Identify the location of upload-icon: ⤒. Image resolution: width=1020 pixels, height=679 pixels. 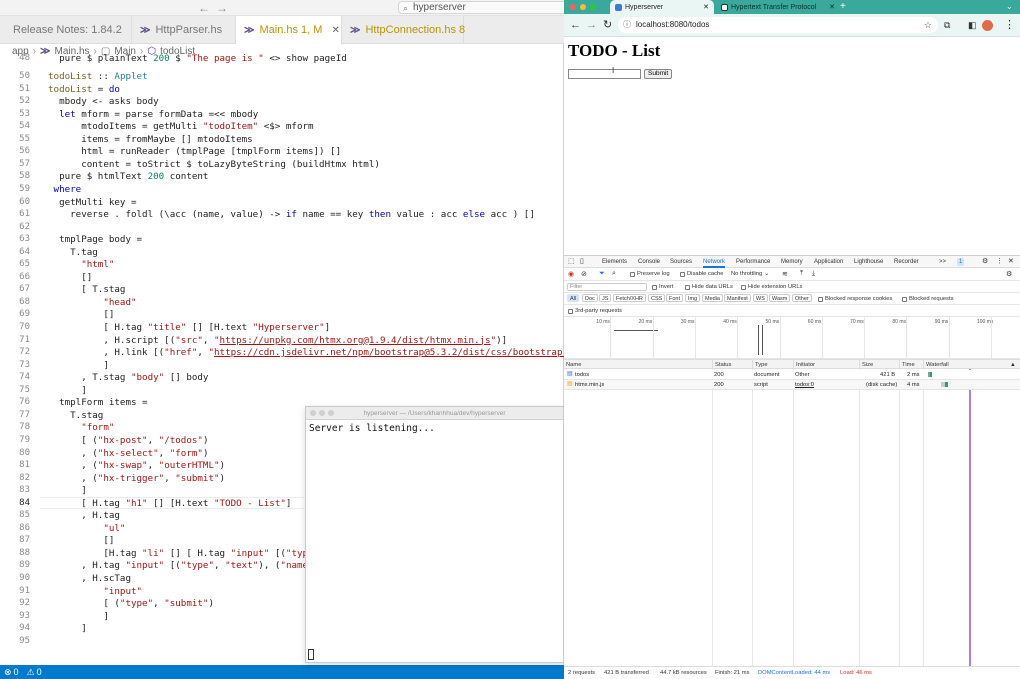
(801, 274).